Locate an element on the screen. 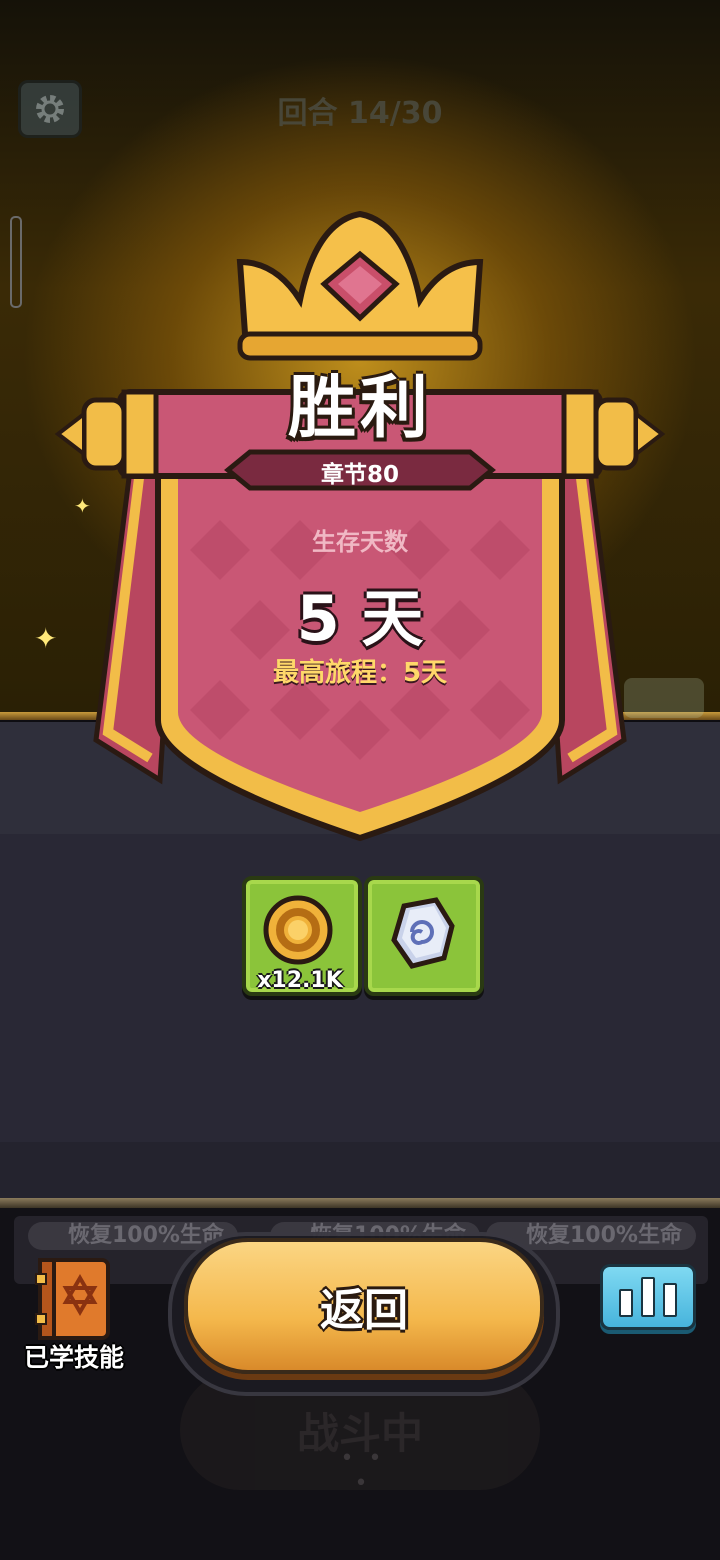 Image resolution: width=720 pixels, height=1560 pixels. round-counter: 回合 14/30 is located at coordinates (360, 113).